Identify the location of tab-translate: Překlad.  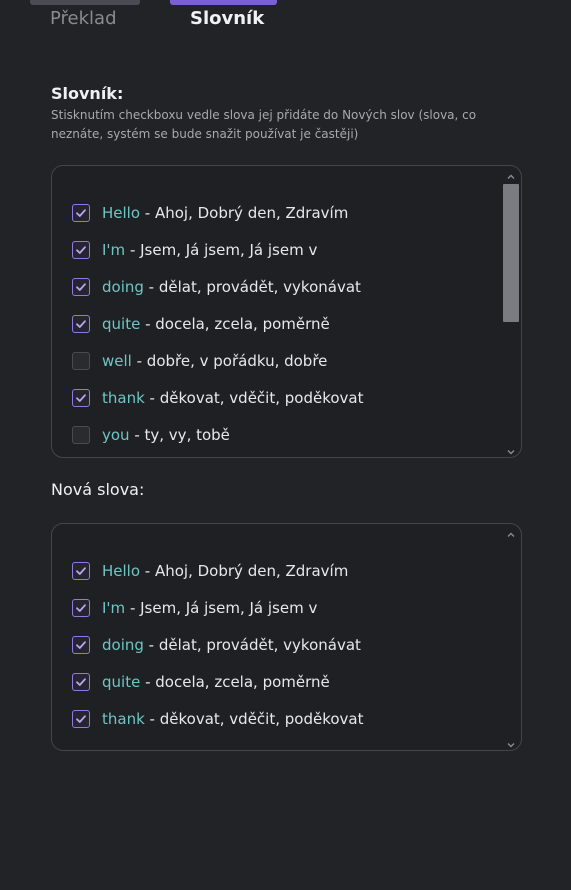
(85, 20).